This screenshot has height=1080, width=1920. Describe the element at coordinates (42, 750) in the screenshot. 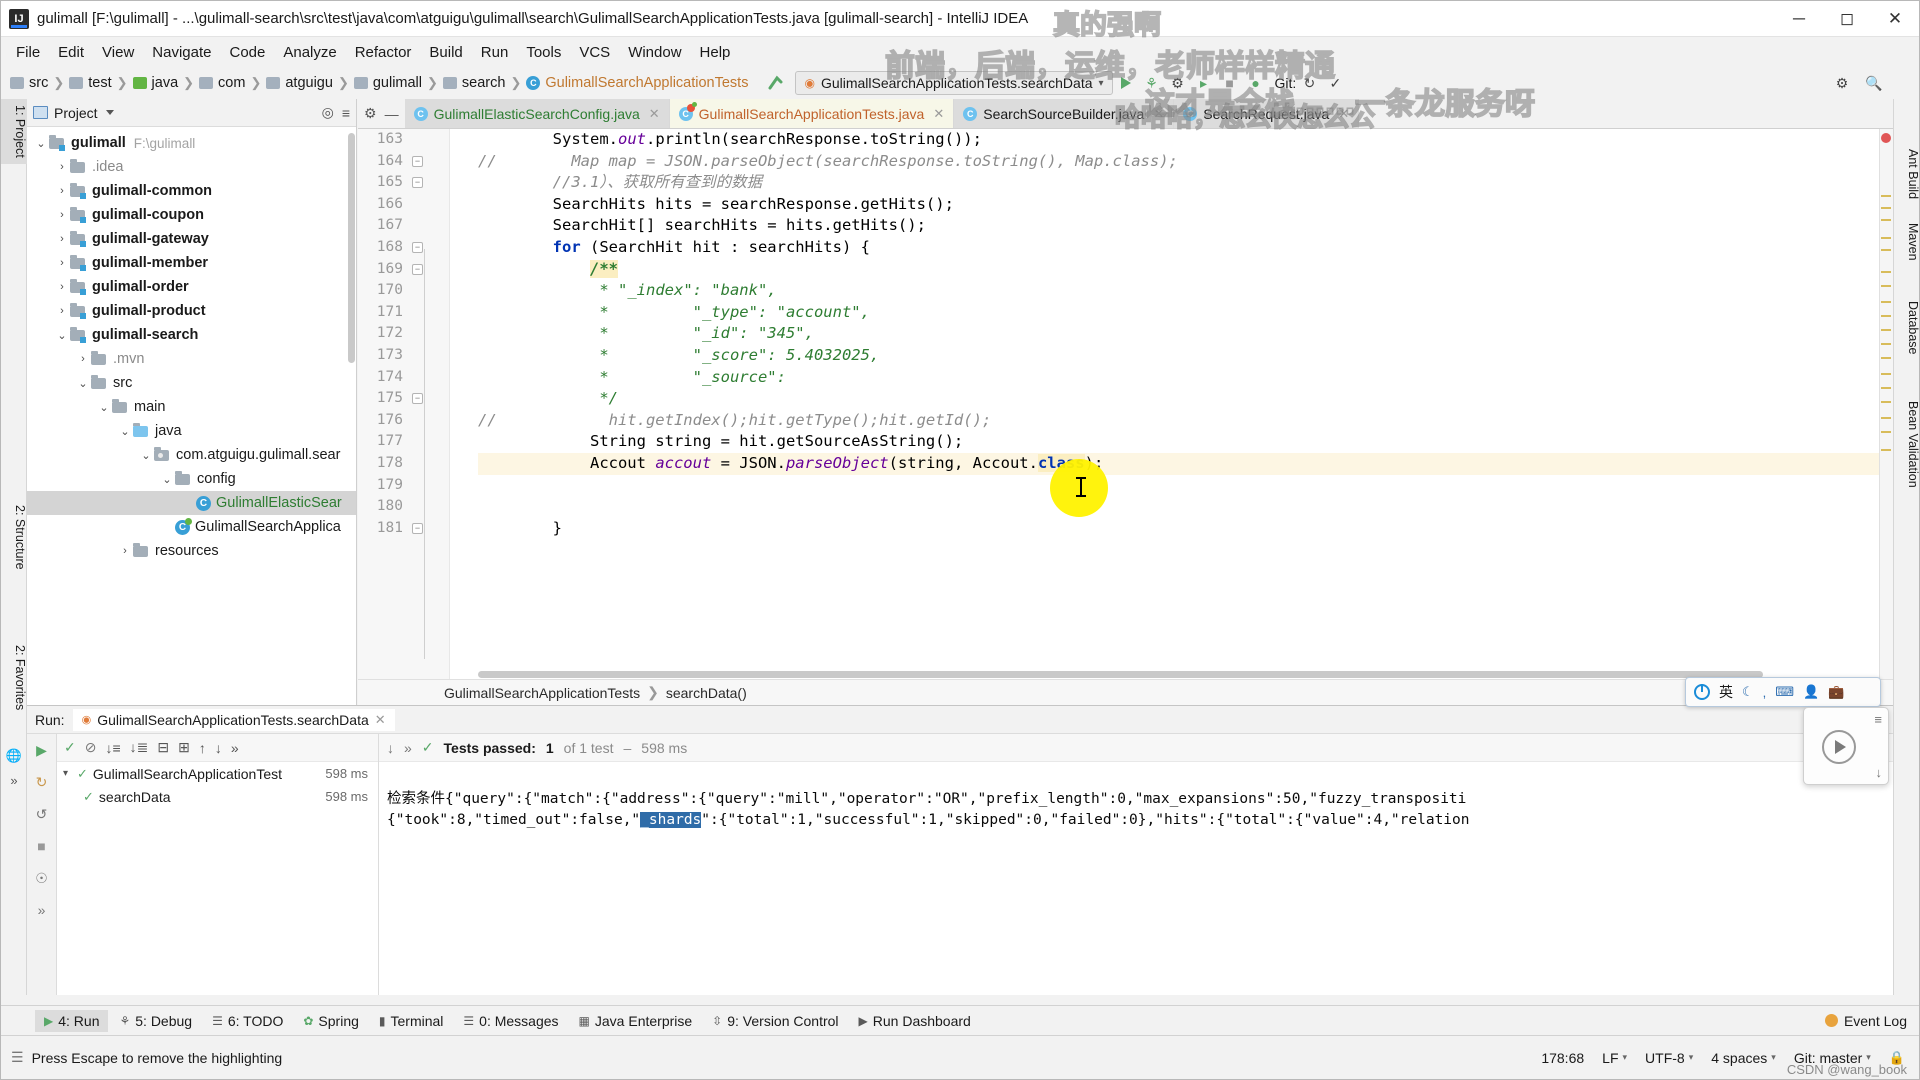

I see `rerun-icon: ▶` at that location.